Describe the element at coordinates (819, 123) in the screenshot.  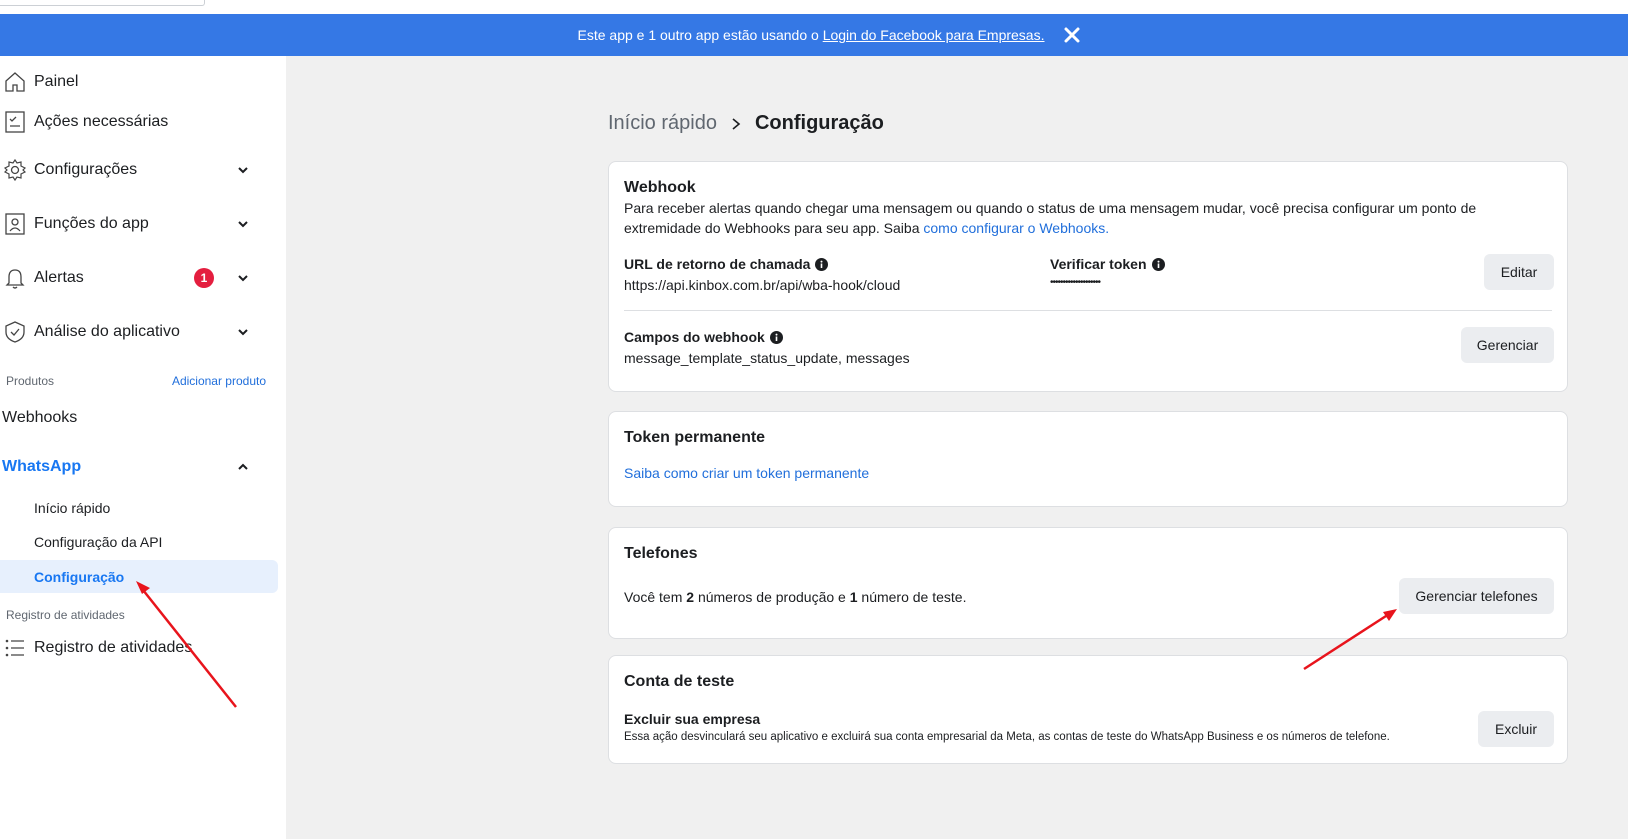
I see `page-title: Configuração` at that location.